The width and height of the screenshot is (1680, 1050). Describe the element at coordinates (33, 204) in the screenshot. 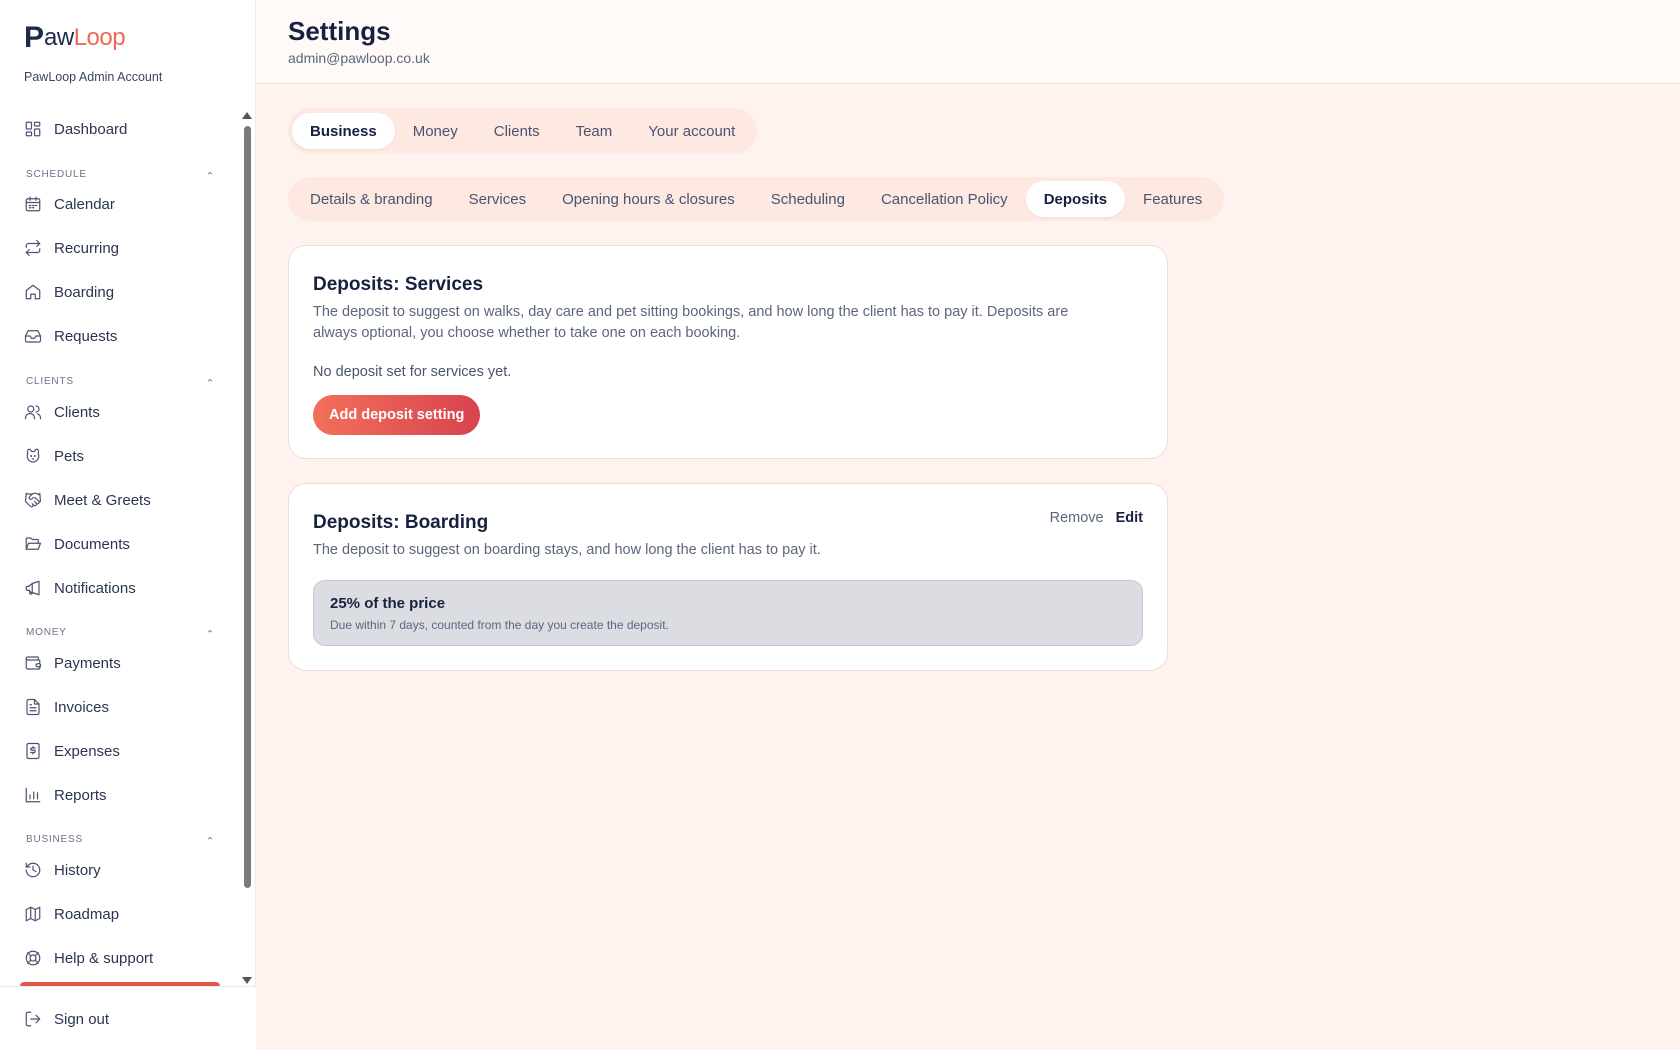

I see `calendar-icon` at that location.